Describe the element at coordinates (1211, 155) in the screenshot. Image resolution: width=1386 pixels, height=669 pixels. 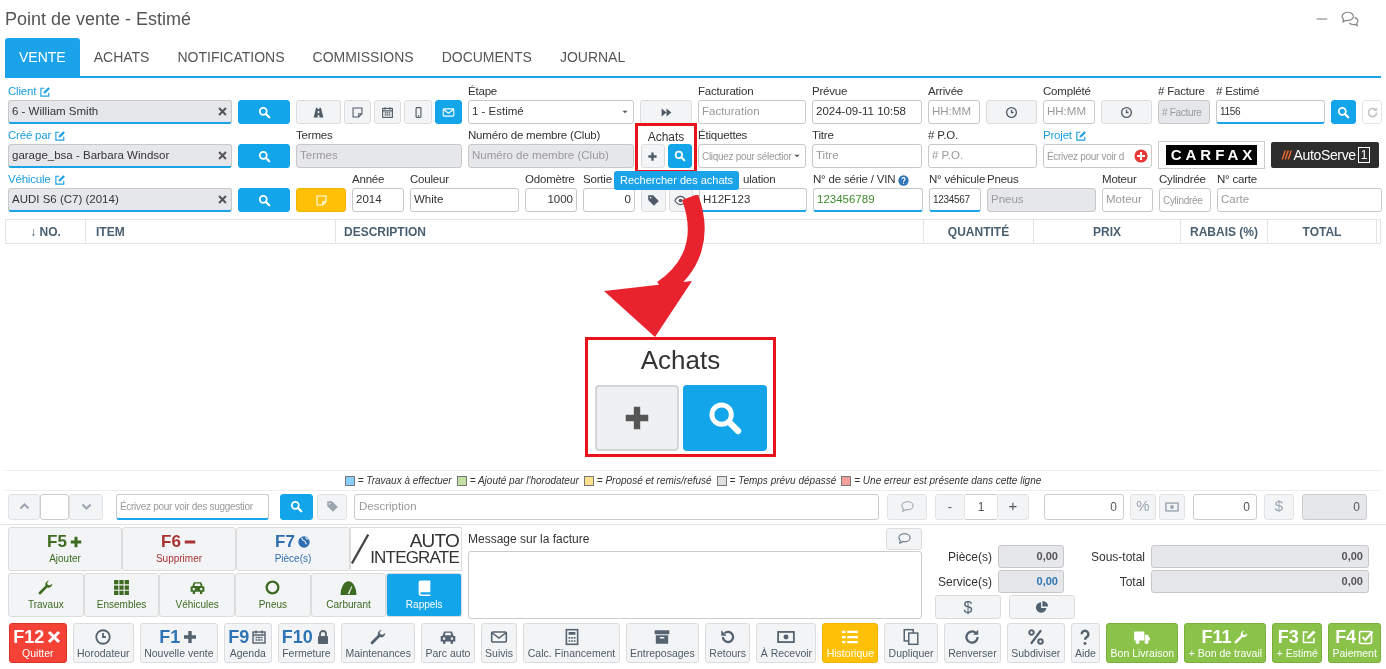
I see `logo: CARFAX` at that location.